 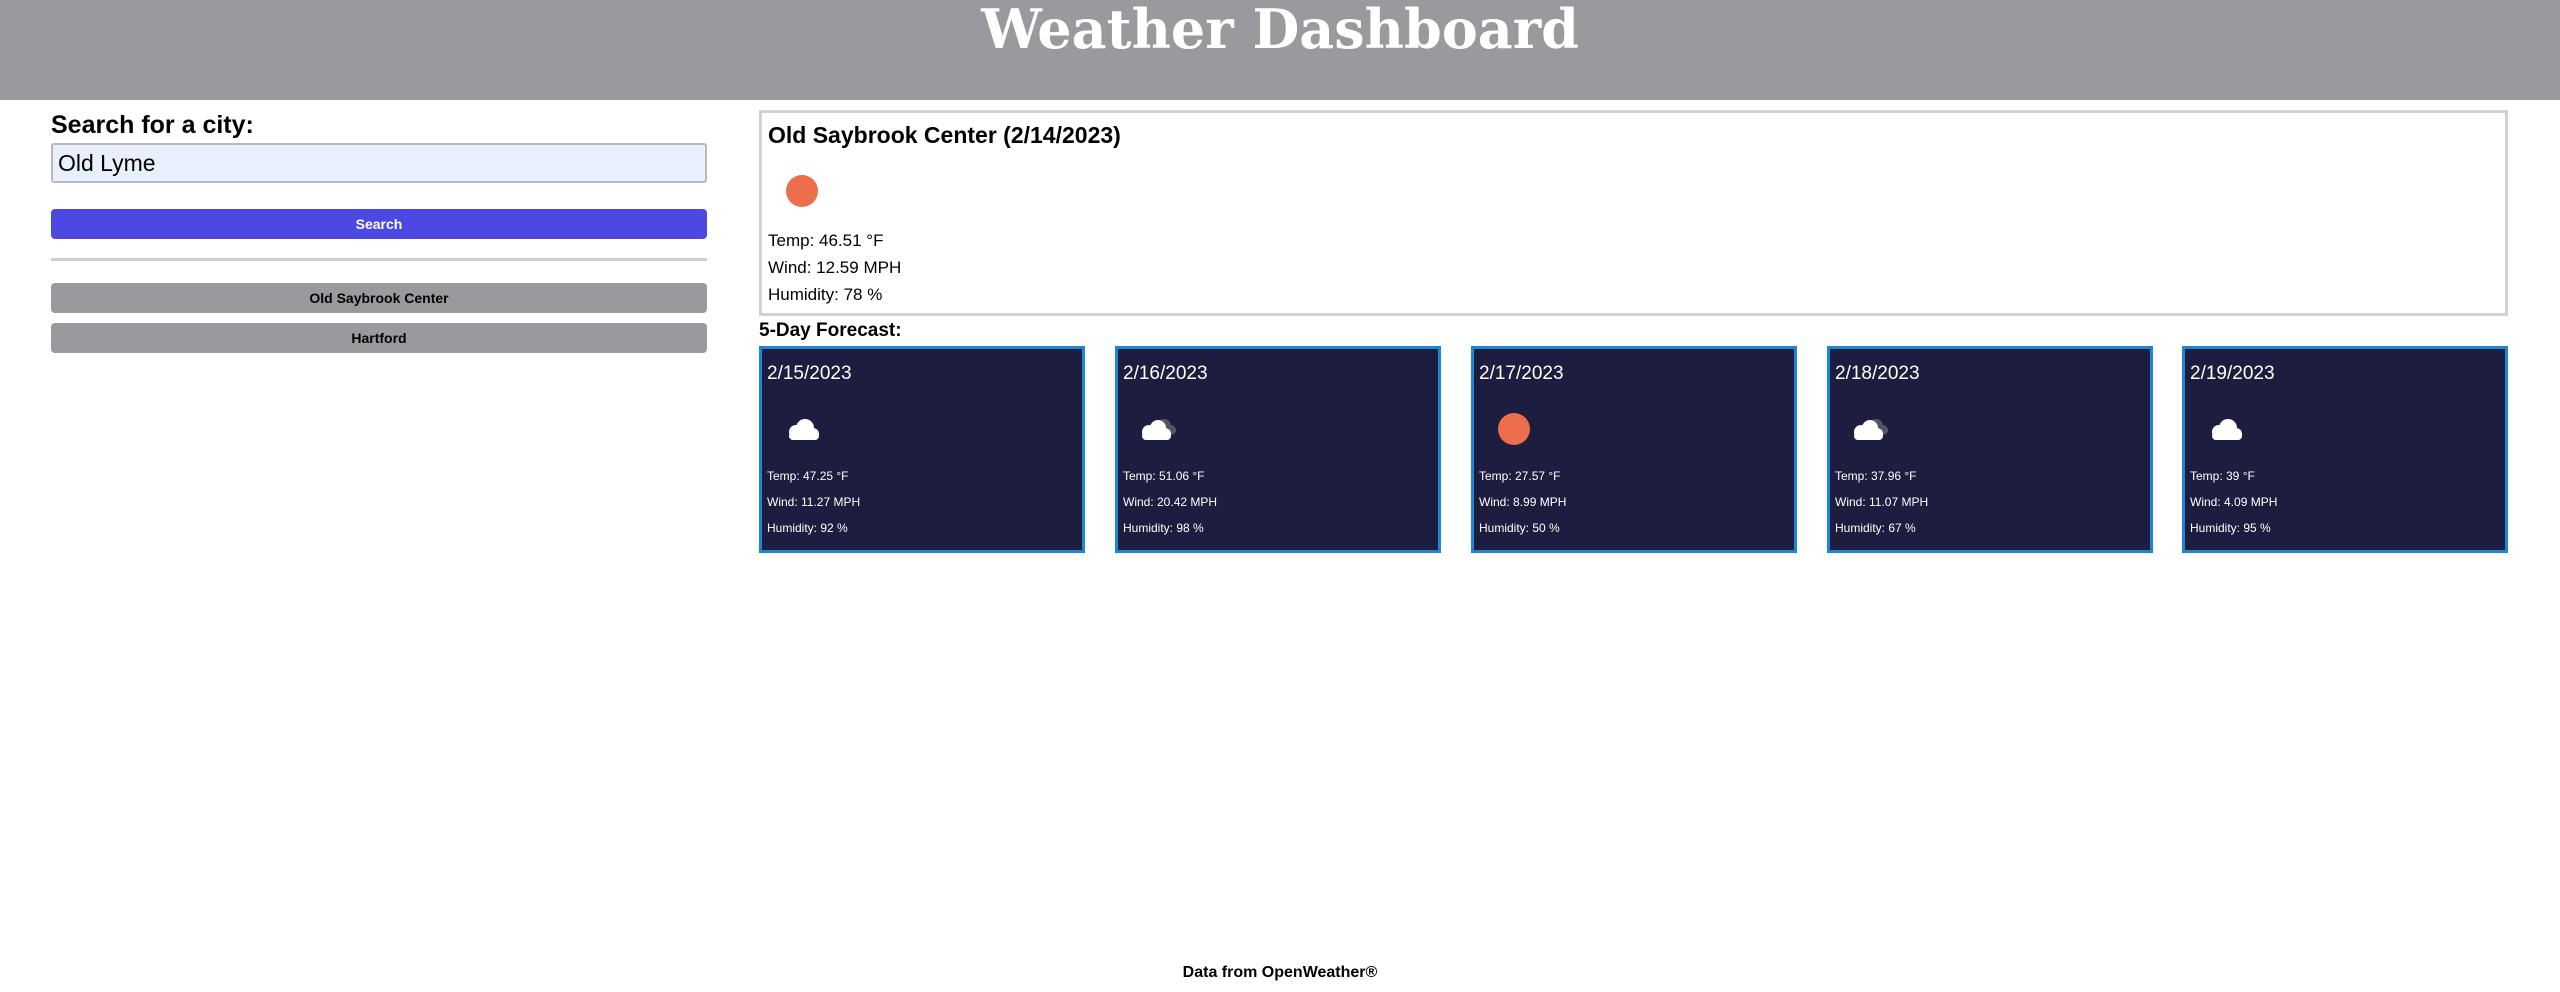 I want to click on city-search-input, so click(x=379, y=163).